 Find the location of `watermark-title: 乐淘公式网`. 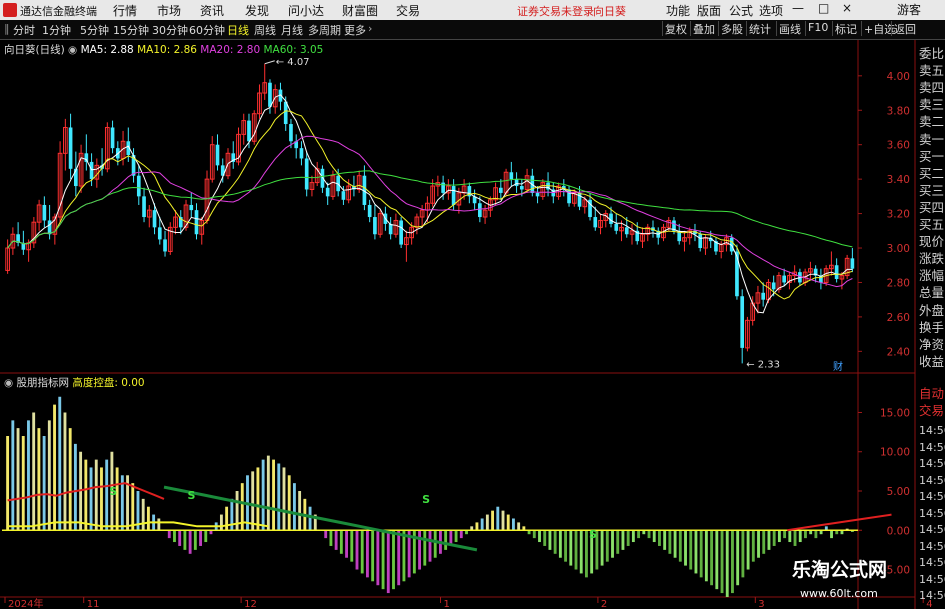

watermark-title: 乐淘公式网 is located at coordinates (840, 570).